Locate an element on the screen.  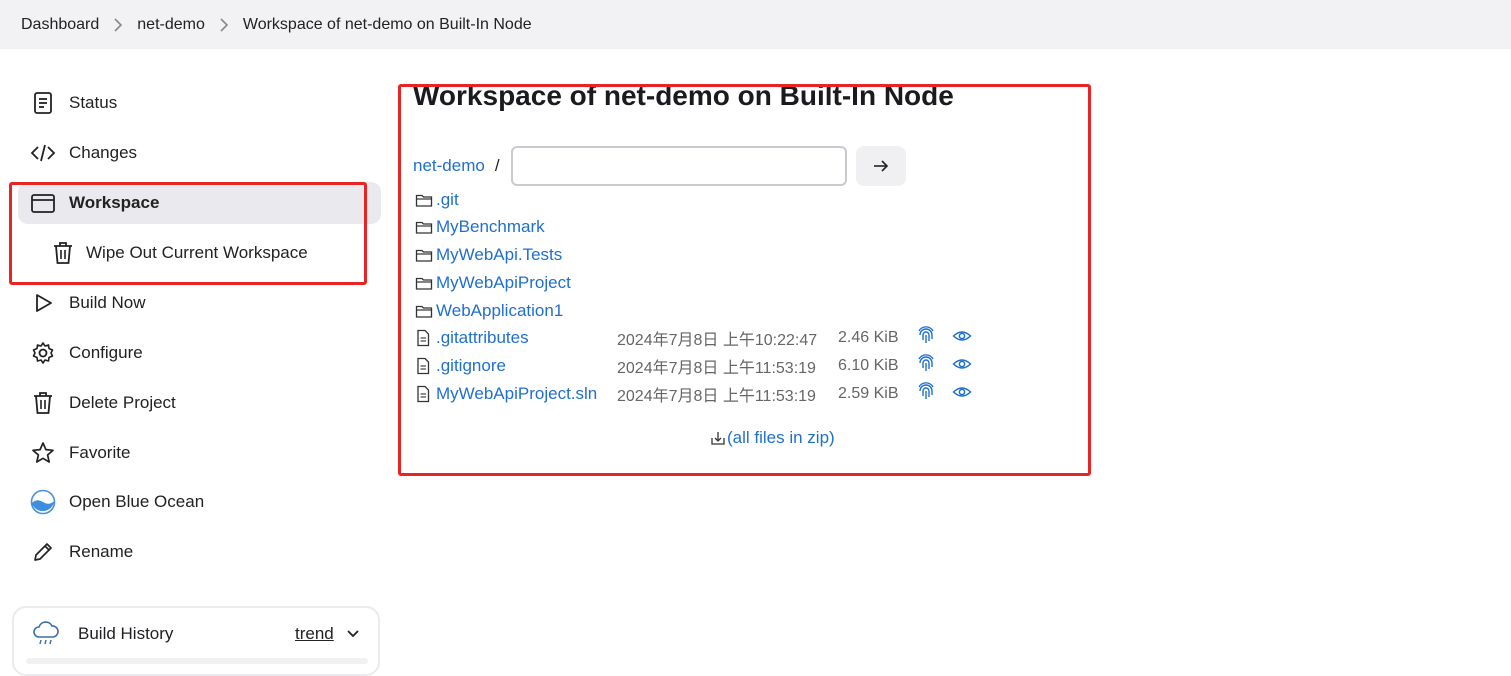
arrow-right-icon is located at coordinates (881, 166).